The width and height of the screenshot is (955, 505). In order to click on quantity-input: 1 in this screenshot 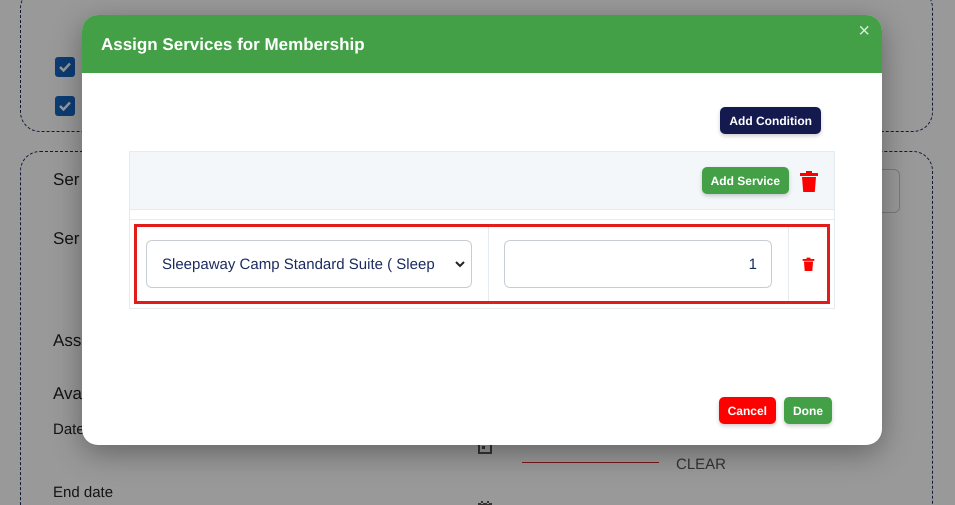, I will do `click(638, 264)`.